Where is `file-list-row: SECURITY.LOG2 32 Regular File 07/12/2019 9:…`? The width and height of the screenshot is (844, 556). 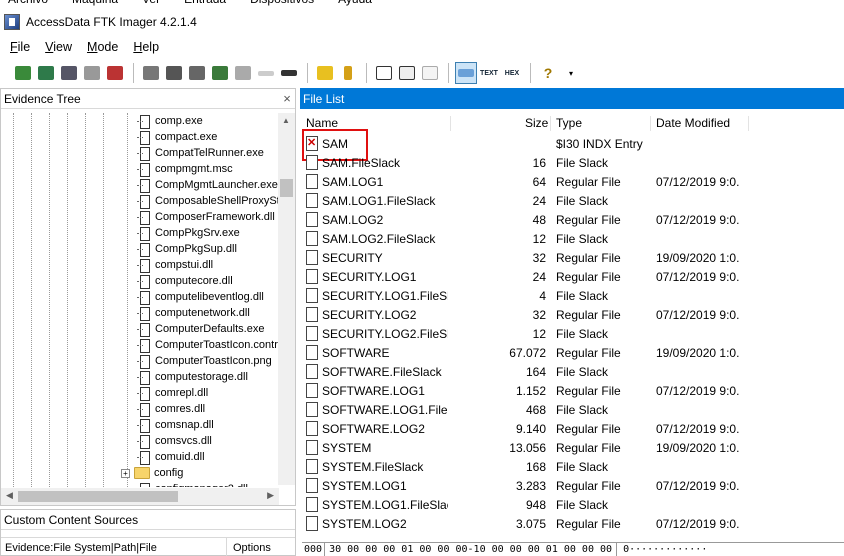 file-list-row: SECURITY.LOG2 32 Regular File 07/12/2019 9:… is located at coordinates (572, 315).